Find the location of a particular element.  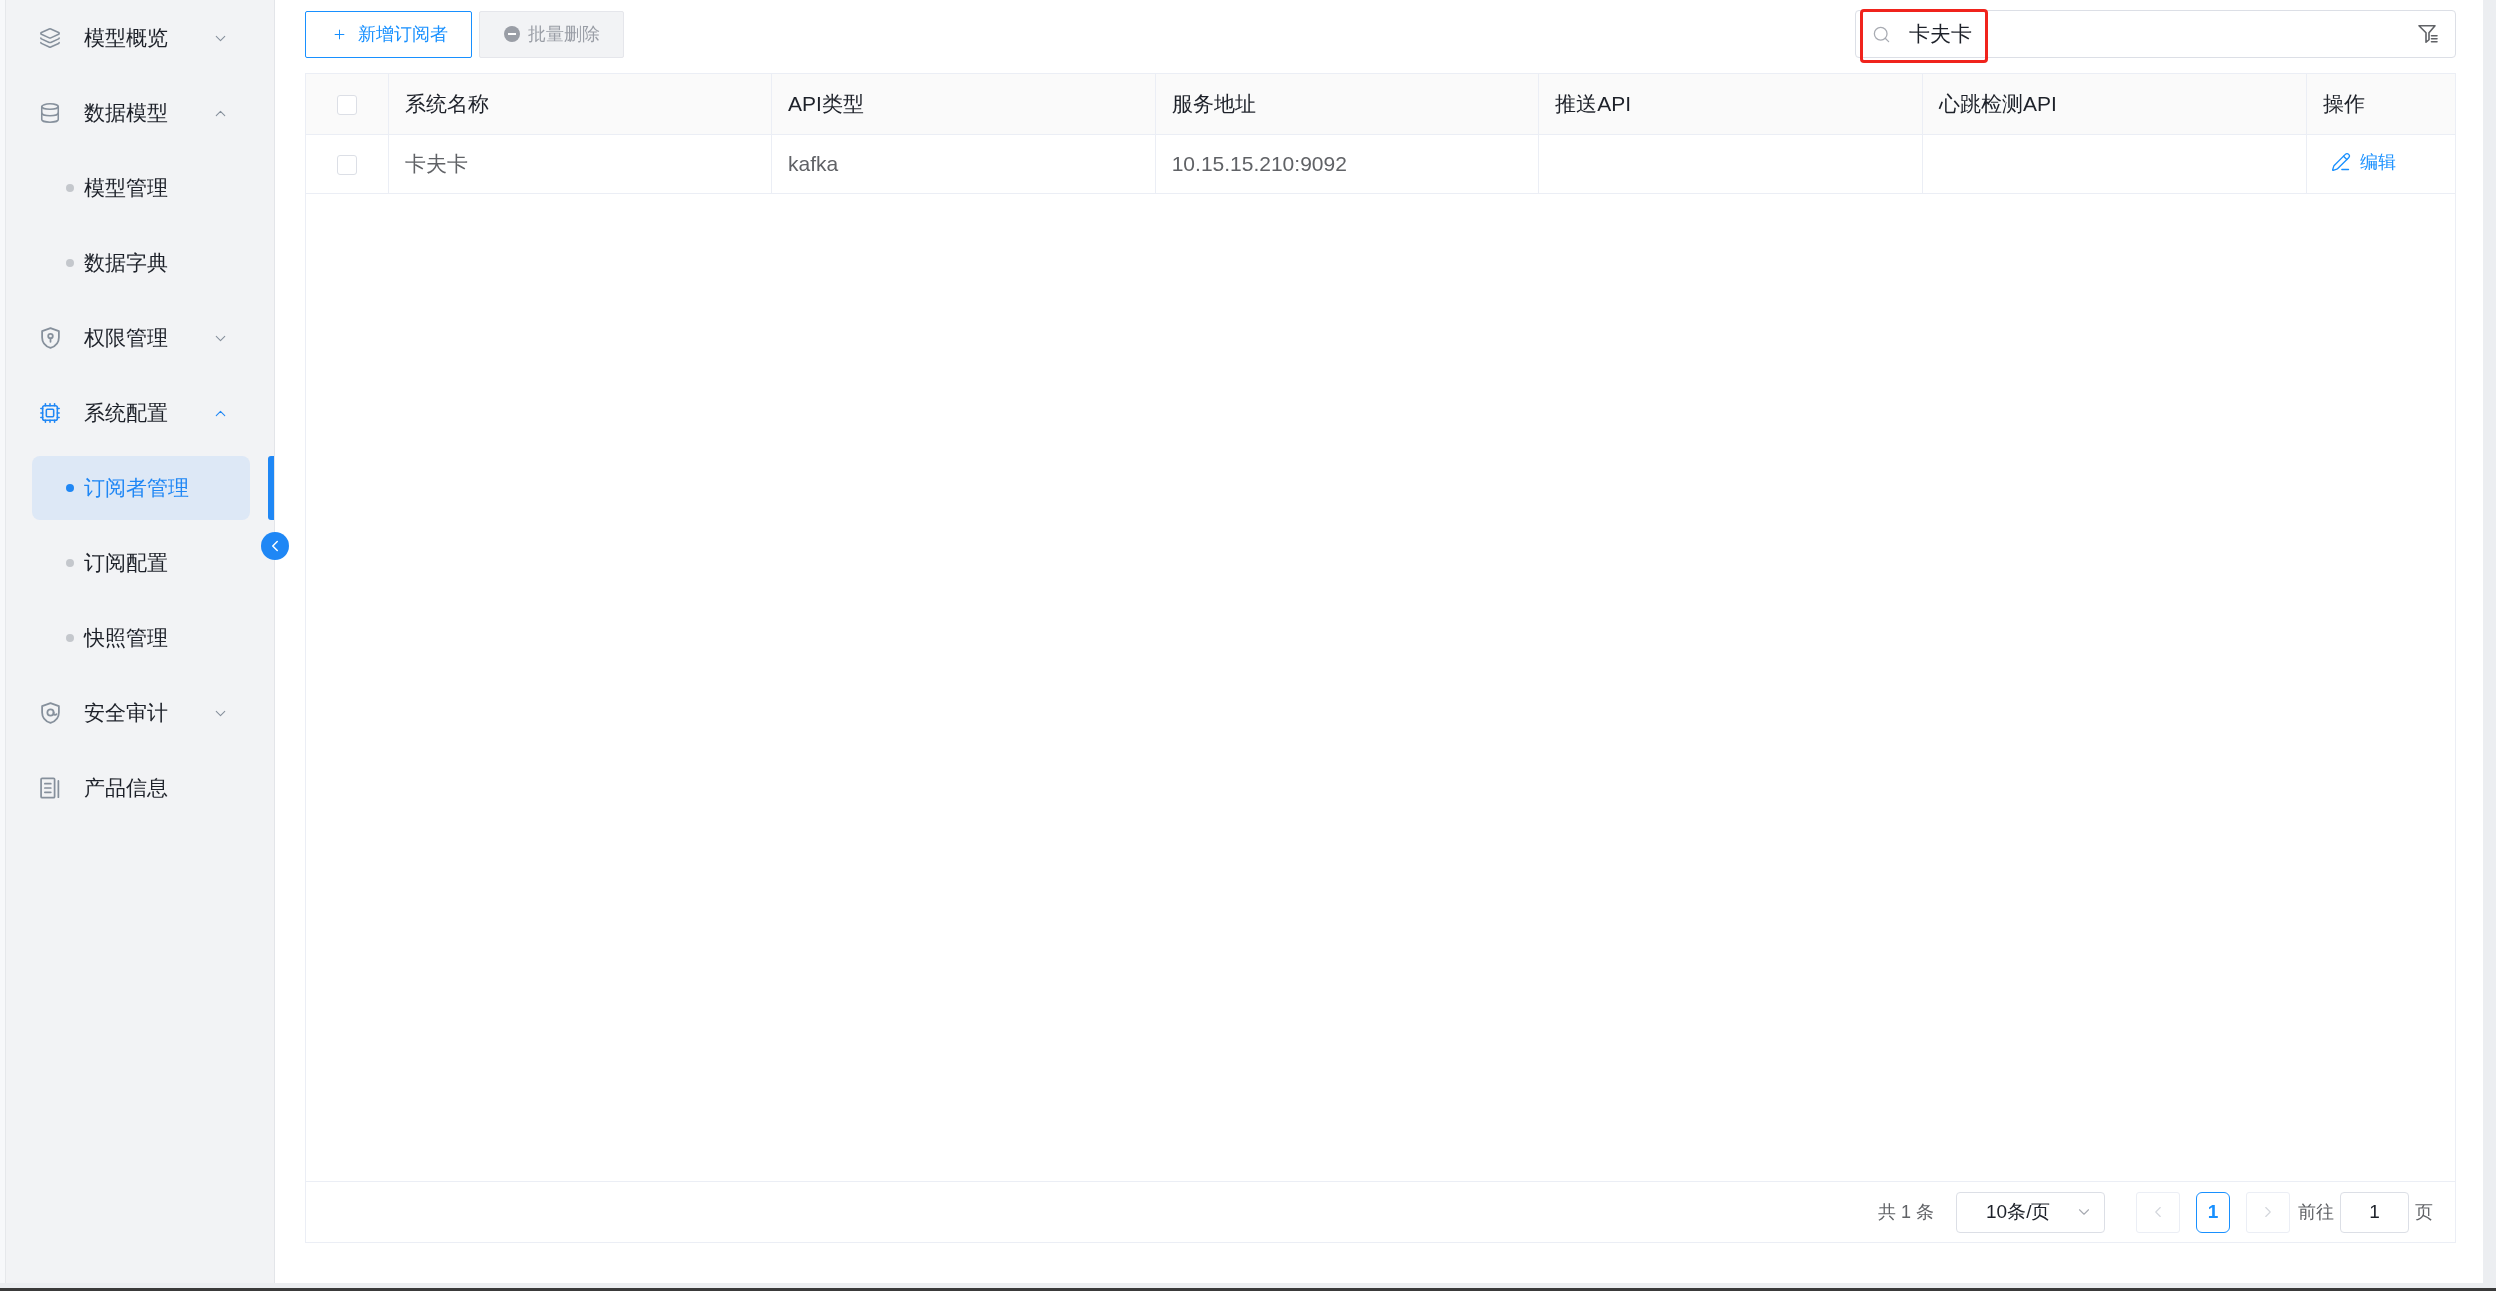

submenu-item: 模型管理 is located at coordinates (141, 188).